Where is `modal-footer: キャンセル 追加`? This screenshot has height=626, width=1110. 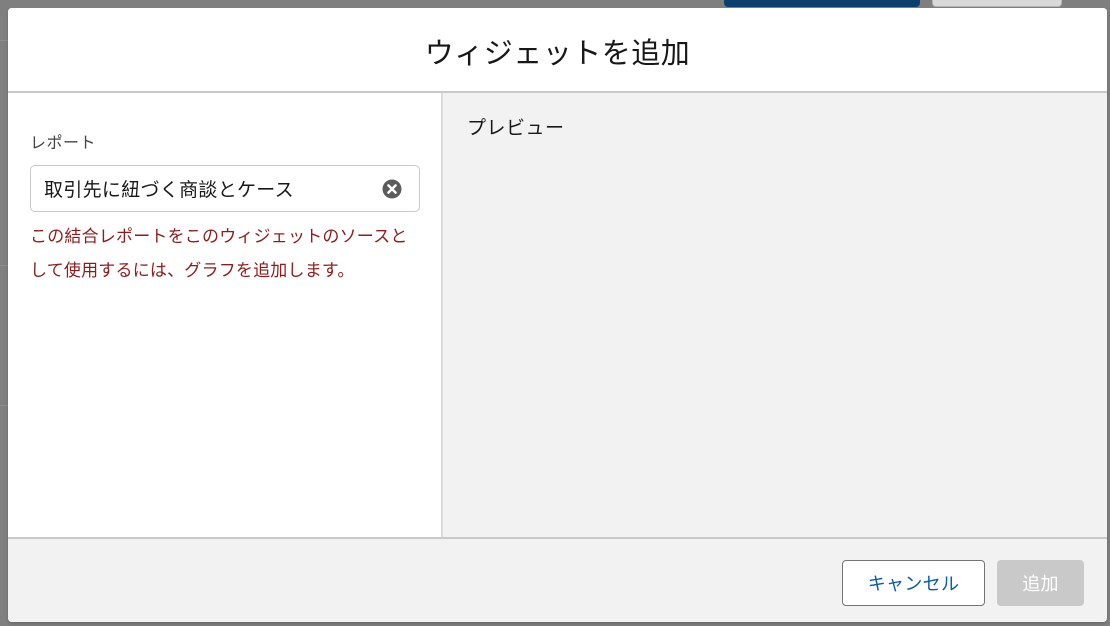 modal-footer: キャンセル 追加 is located at coordinates (557, 579).